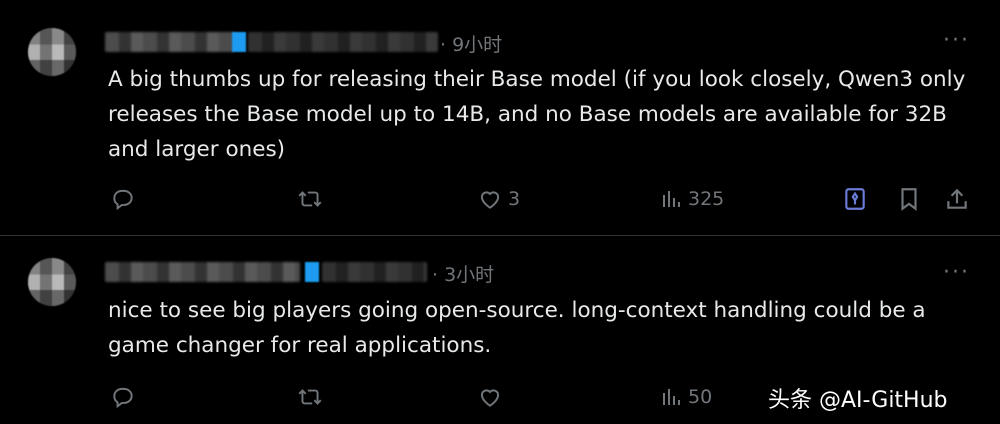  I want to click on views-button: 50, so click(686, 397).